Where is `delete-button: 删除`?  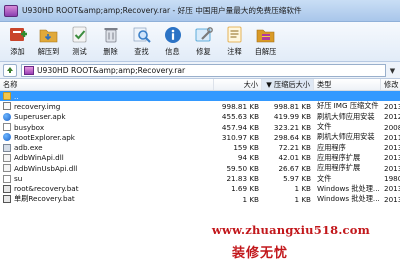
delete-button: 删除 is located at coordinates (110, 42).